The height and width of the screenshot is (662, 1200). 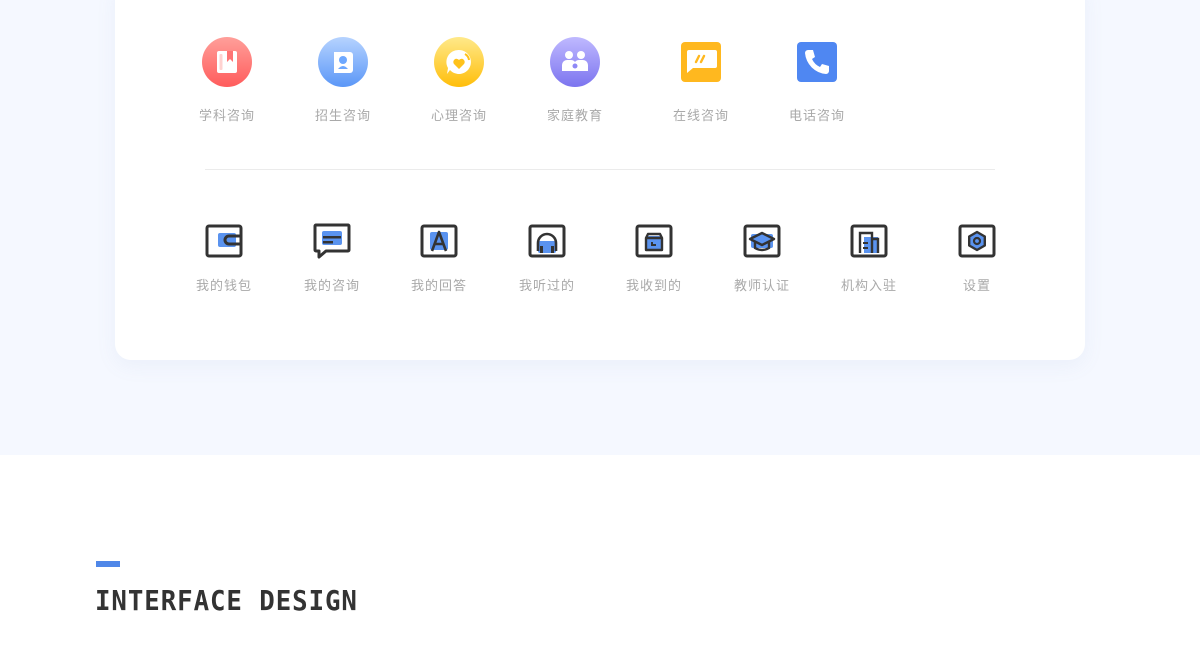 I want to click on menu-label: 我收到的, so click(x=653, y=286).